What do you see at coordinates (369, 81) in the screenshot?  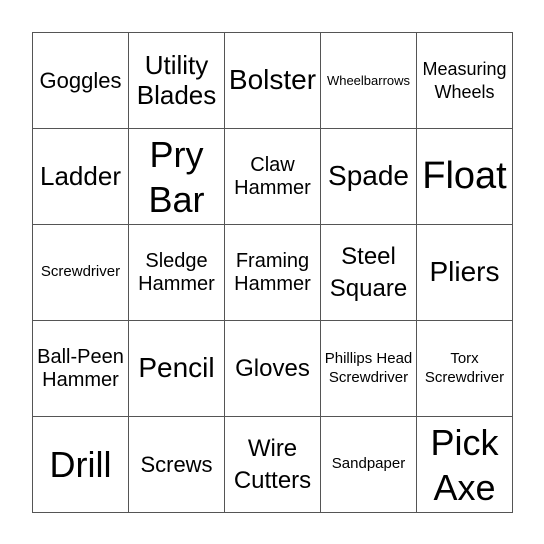 I see `bingo-cell: Wheelbarrows` at bounding box center [369, 81].